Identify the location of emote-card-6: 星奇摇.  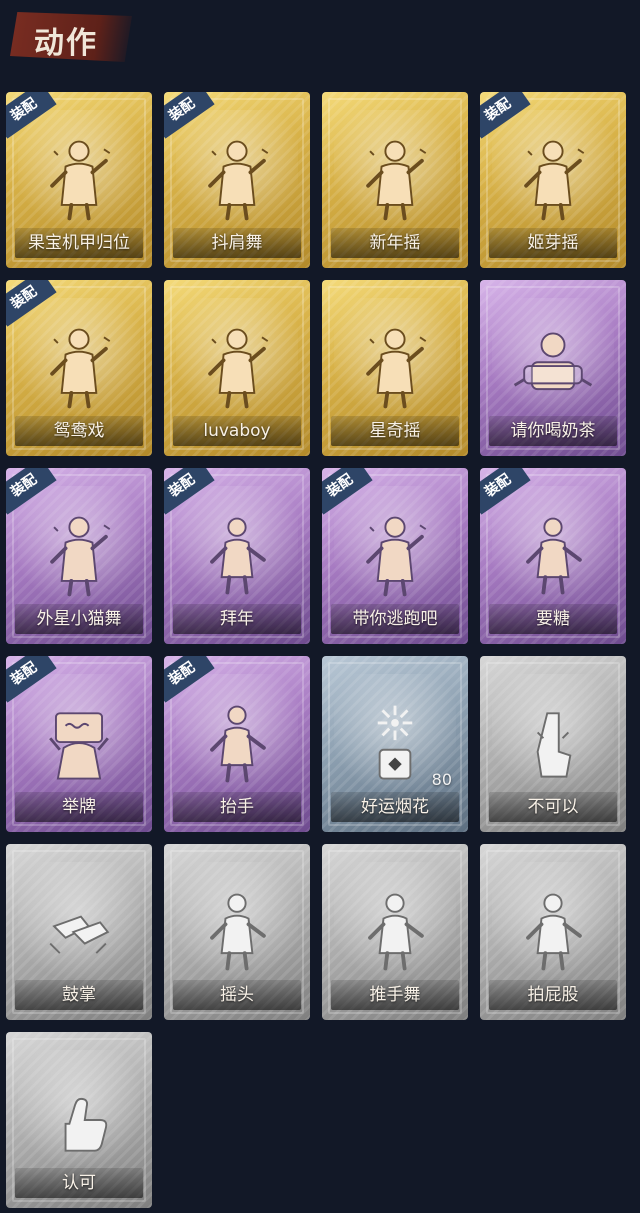
(395, 368).